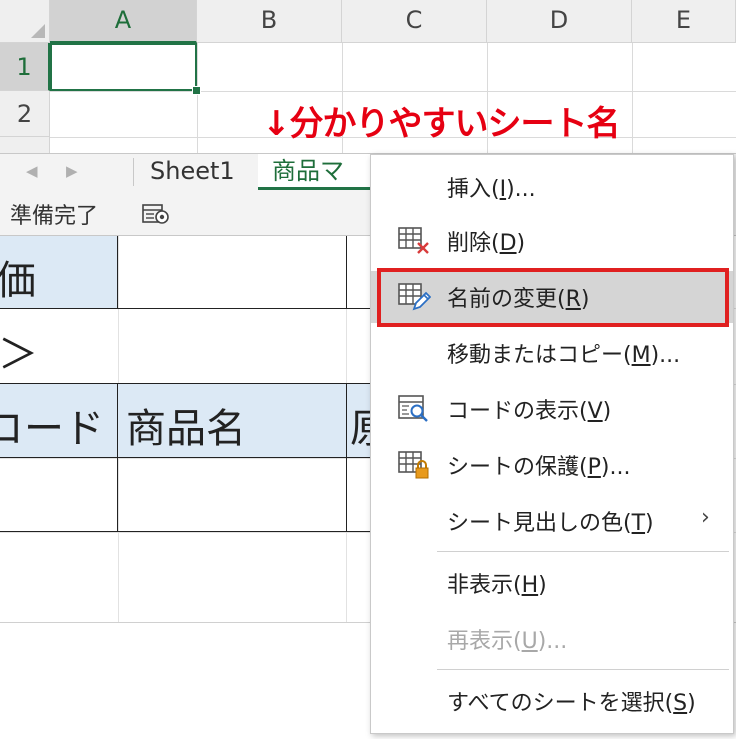 This screenshot has width=736, height=739. What do you see at coordinates (553, 297) in the screenshot?
I see `rename-highlight-box` at bounding box center [553, 297].